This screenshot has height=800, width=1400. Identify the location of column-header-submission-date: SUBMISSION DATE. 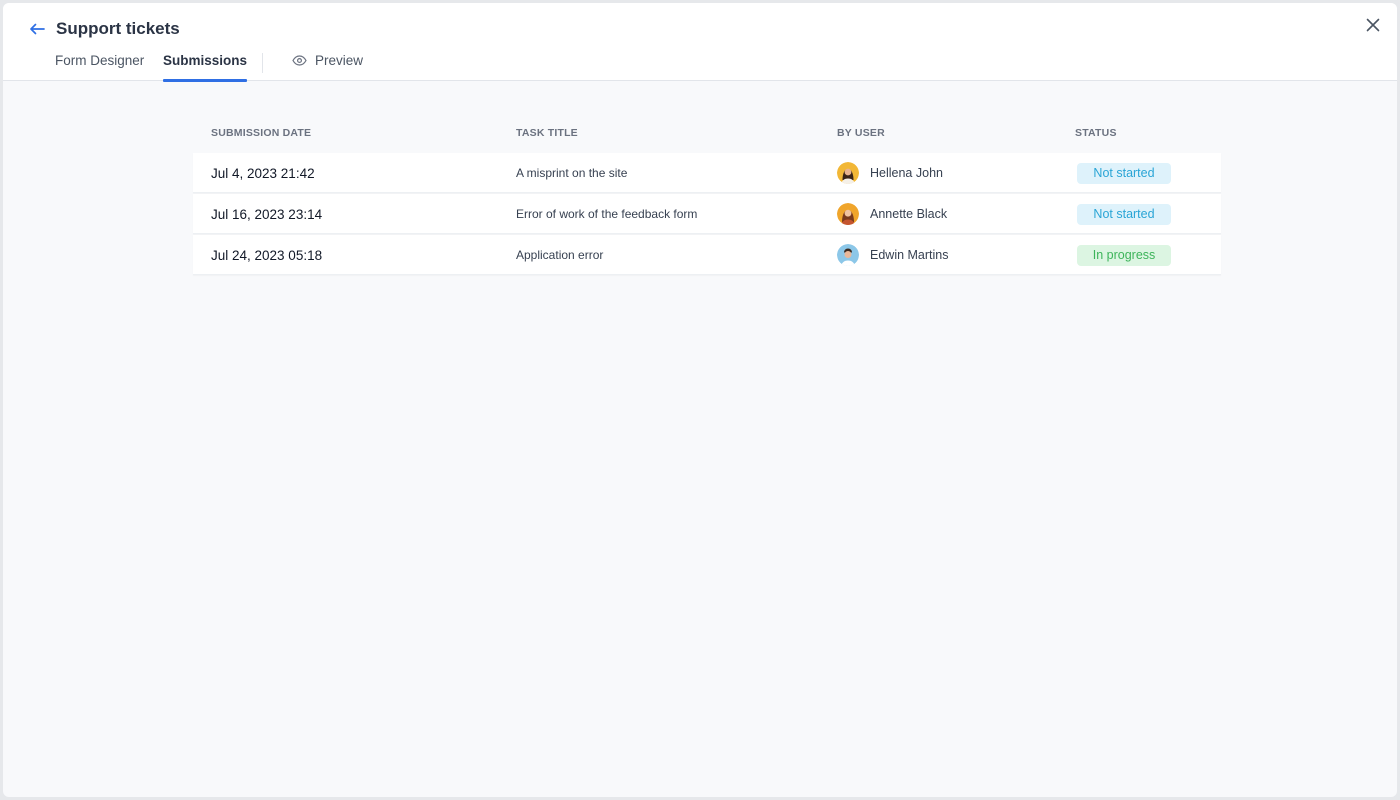
(261, 133).